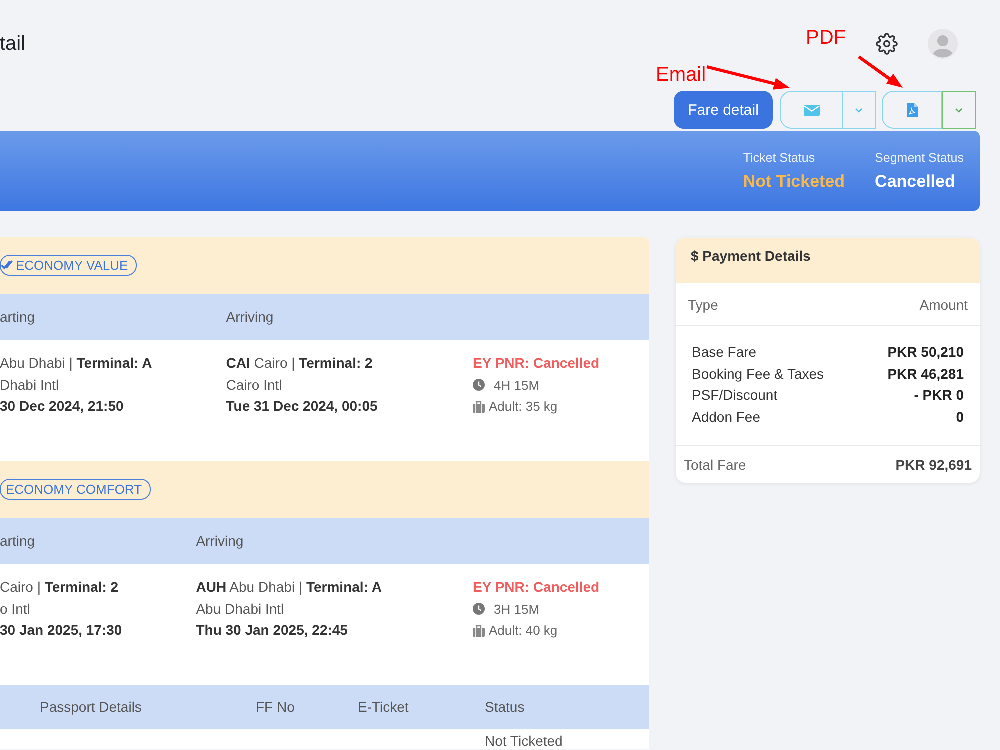 This screenshot has width=1000, height=750. Describe the element at coordinates (880, 72) in the screenshot. I see `annotation-arrow` at that location.